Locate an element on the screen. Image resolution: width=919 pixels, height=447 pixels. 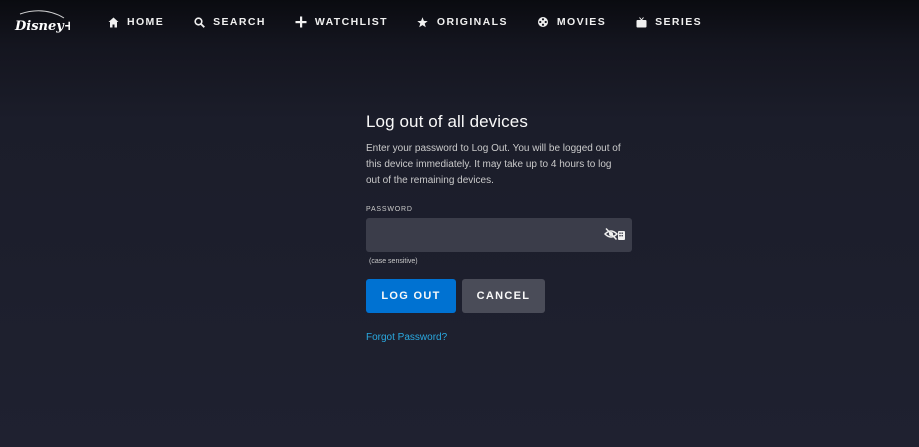
nav-watchlist: WATCHLIST is located at coordinates (341, 22).